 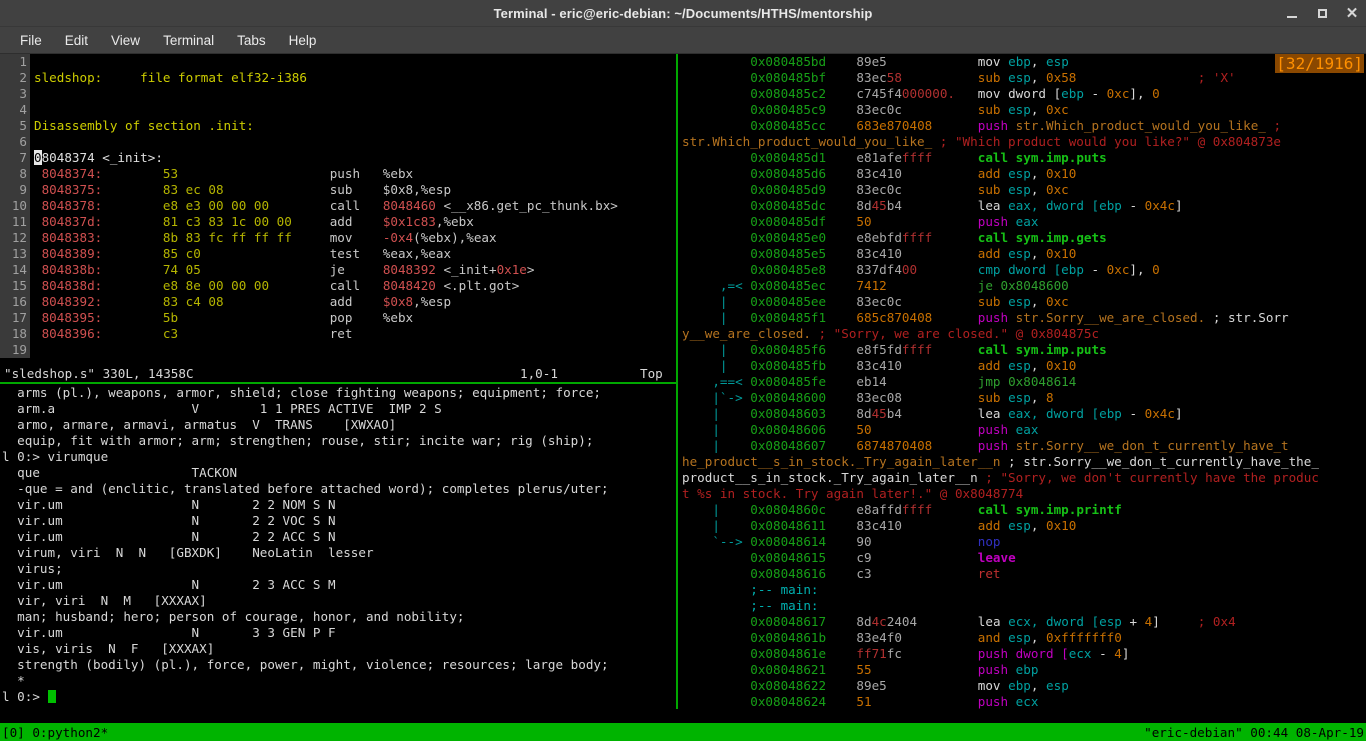 What do you see at coordinates (788, 221) in the screenshot?
I see `radare2-address: 0x080485df` at bounding box center [788, 221].